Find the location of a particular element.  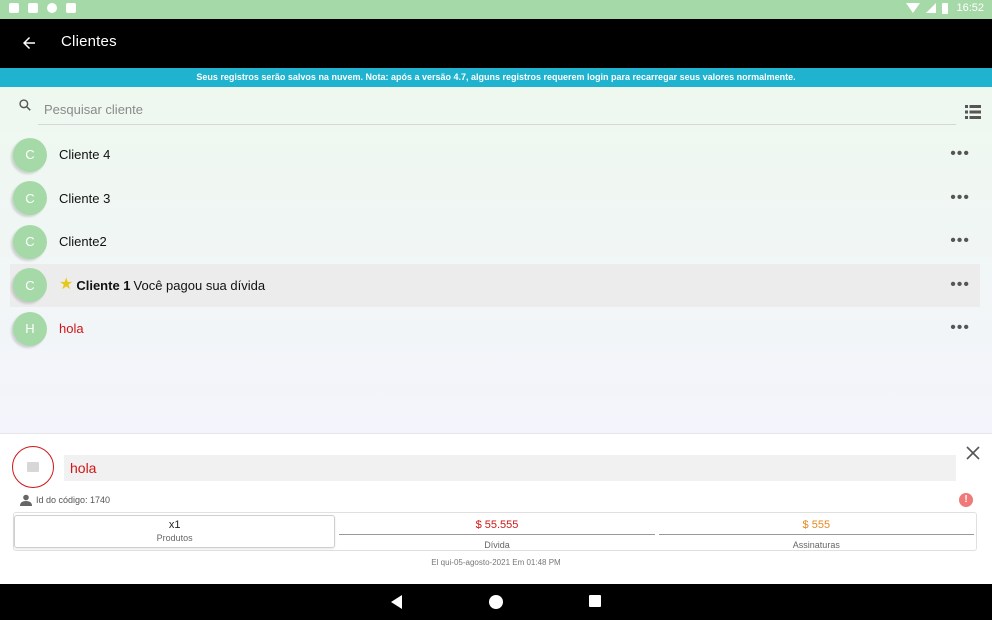

client-row: C Cliente 3 ••• is located at coordinates (495, 199).